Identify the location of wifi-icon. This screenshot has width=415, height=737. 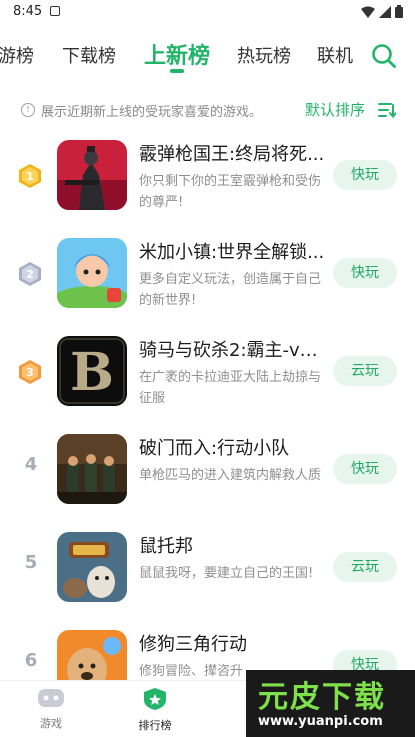
(368, 12).